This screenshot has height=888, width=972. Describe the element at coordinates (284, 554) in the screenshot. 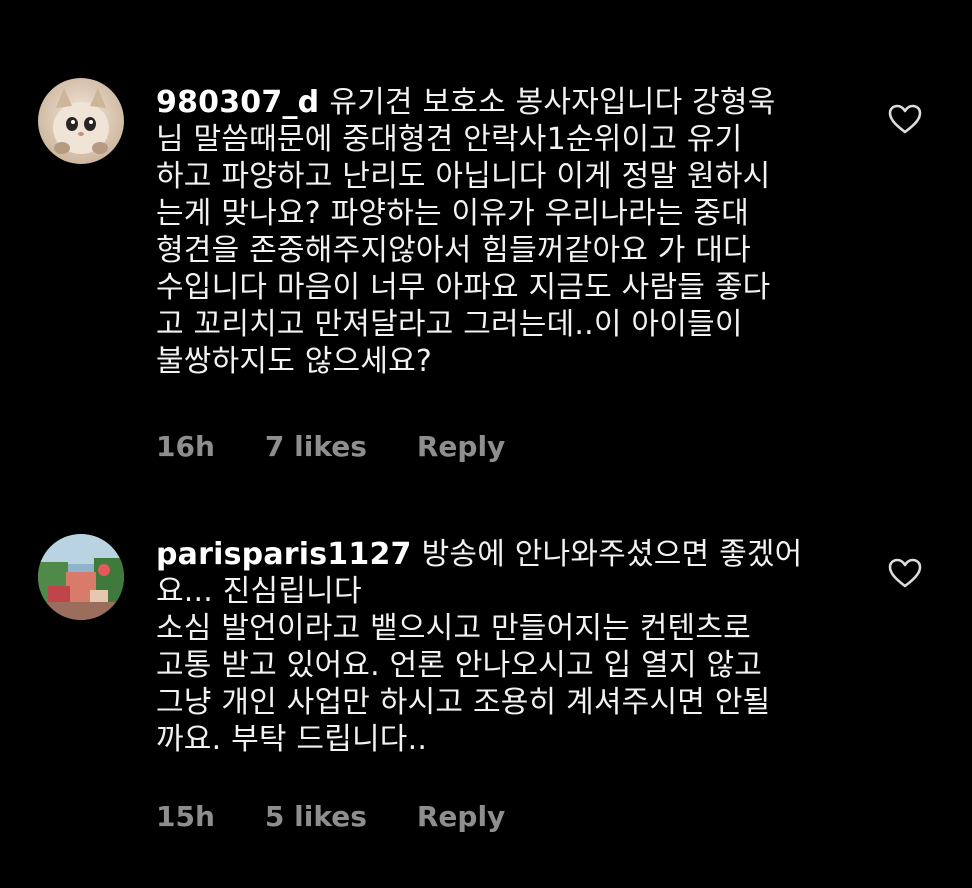

I see `comment-username: parisparis1127` at that location.